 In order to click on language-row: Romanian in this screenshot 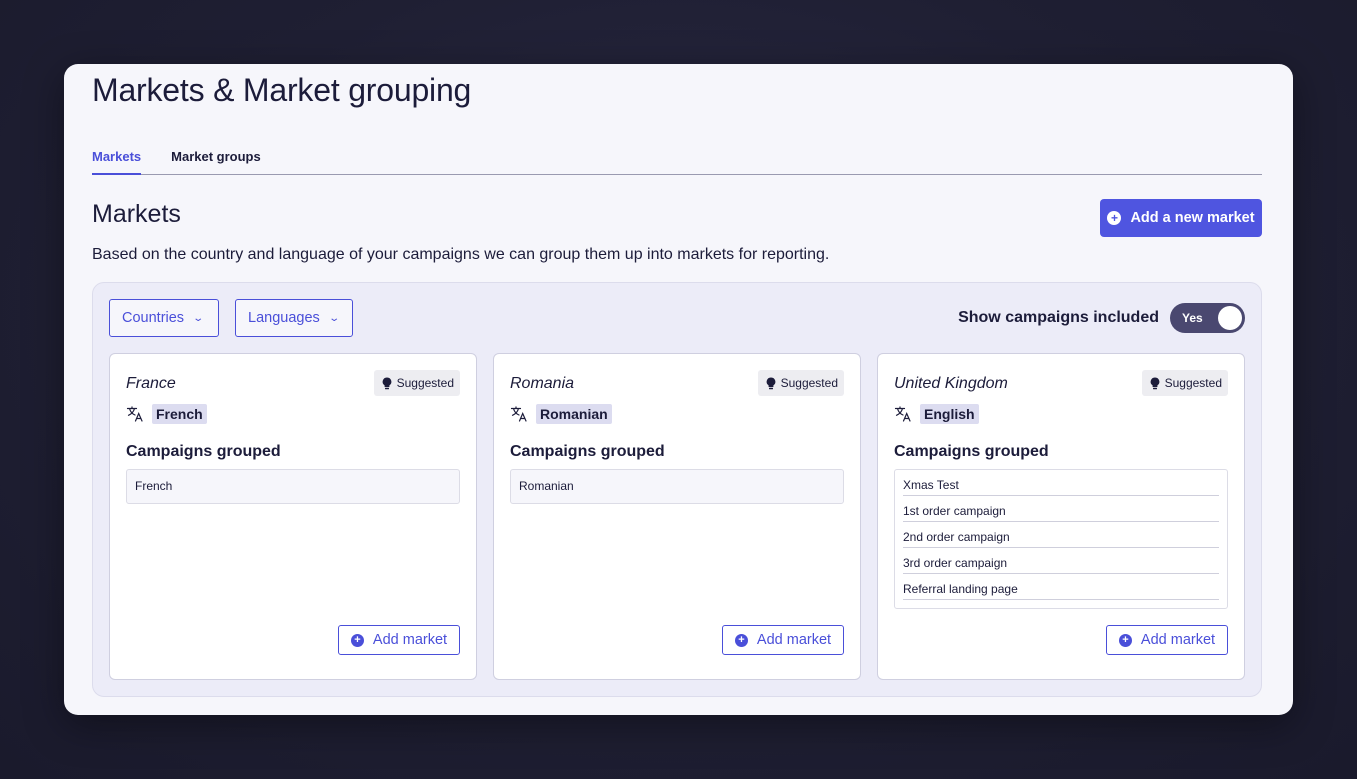, I will do `click(561, 414)`.